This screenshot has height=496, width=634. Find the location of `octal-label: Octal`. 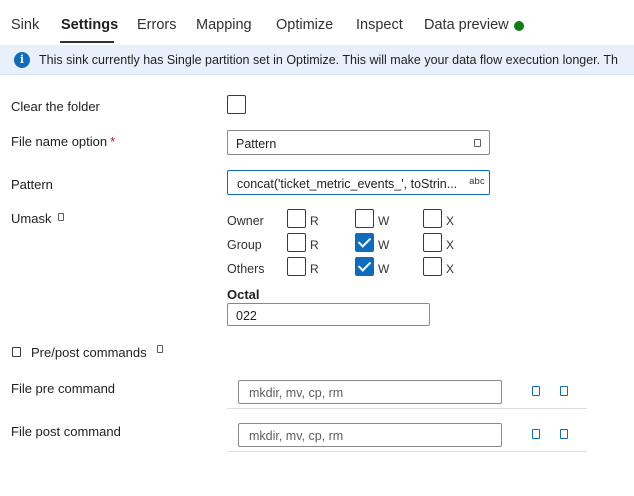

octal-label: Octal is located at coordinates (243, 294).